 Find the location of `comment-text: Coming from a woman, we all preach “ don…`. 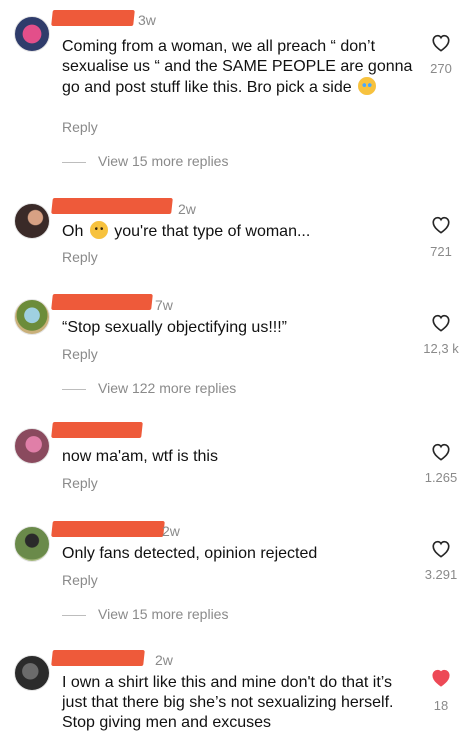

comment-text: Coming from a woman, we all preach “ don… is located at coordinates (237, 67).